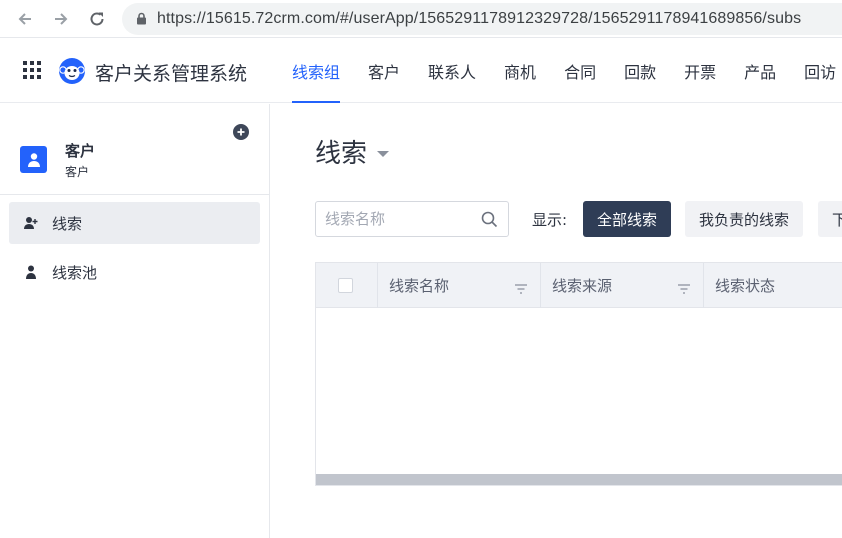 The width and height of the screenshot is (842, 538). What do you see at coordinates (459, 285) in the screenshot?
I see `column-header-clue-name: 线索名称` at bounding box center [459, 285].